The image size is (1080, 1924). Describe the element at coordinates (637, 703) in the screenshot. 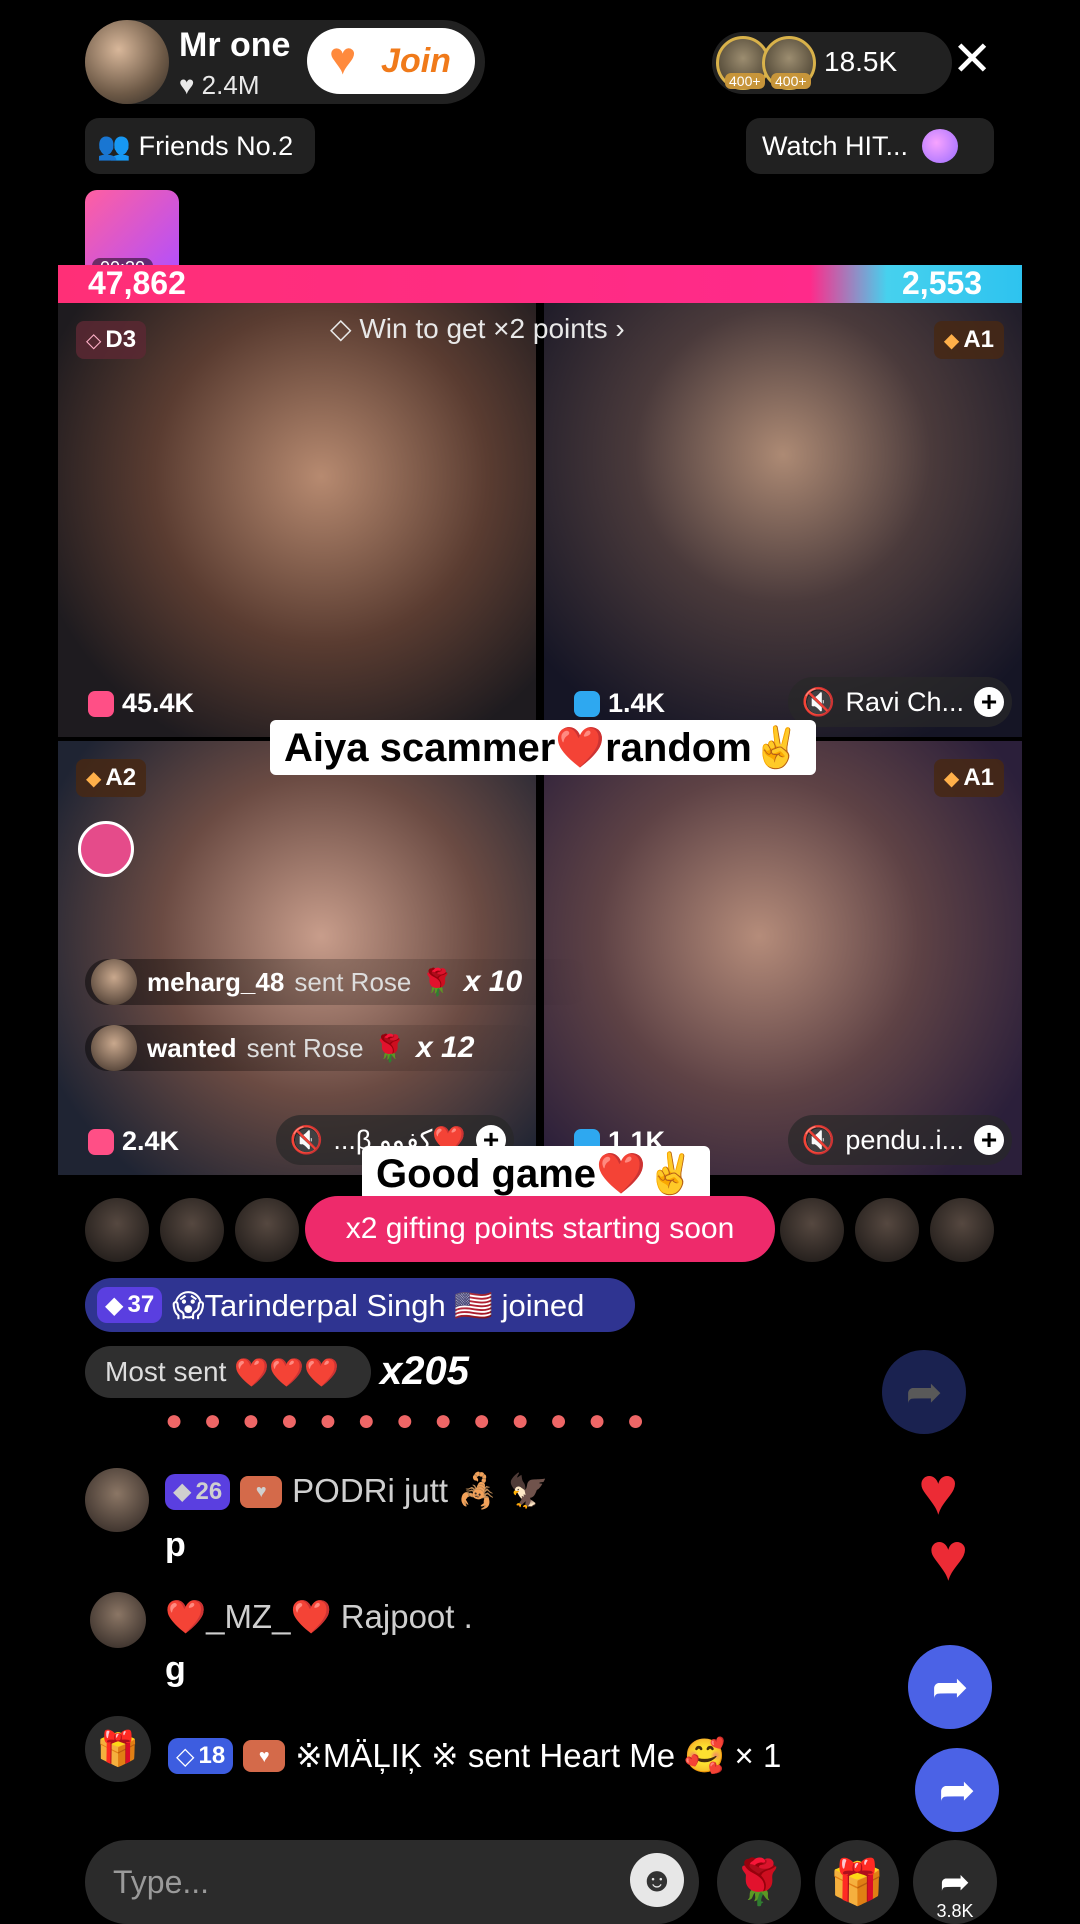

I see `tile-count-value: 1.4K` at that location.